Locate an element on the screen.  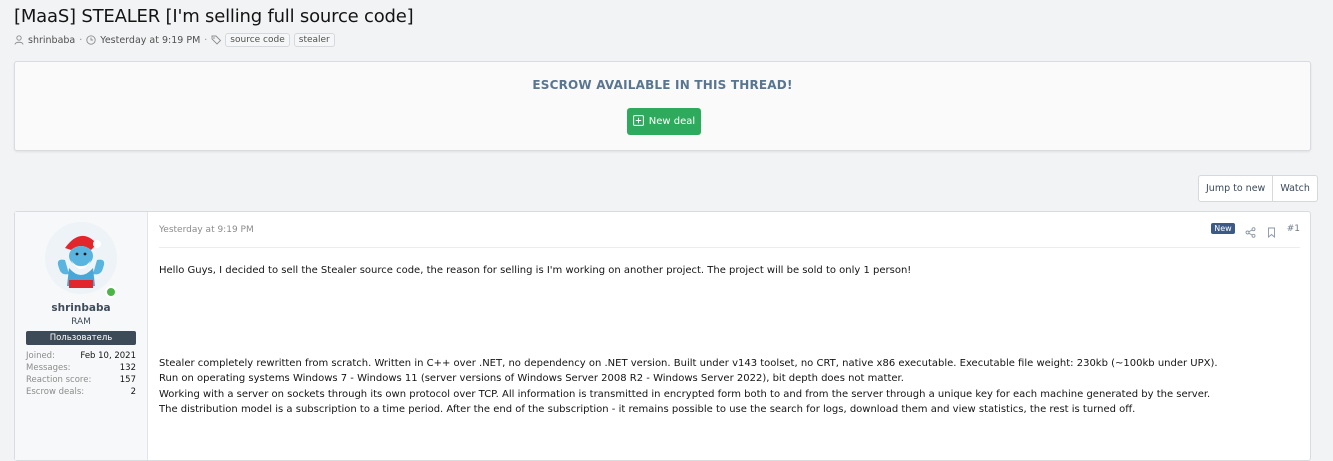
plus-square-icon is located at coordinates (638, 121).